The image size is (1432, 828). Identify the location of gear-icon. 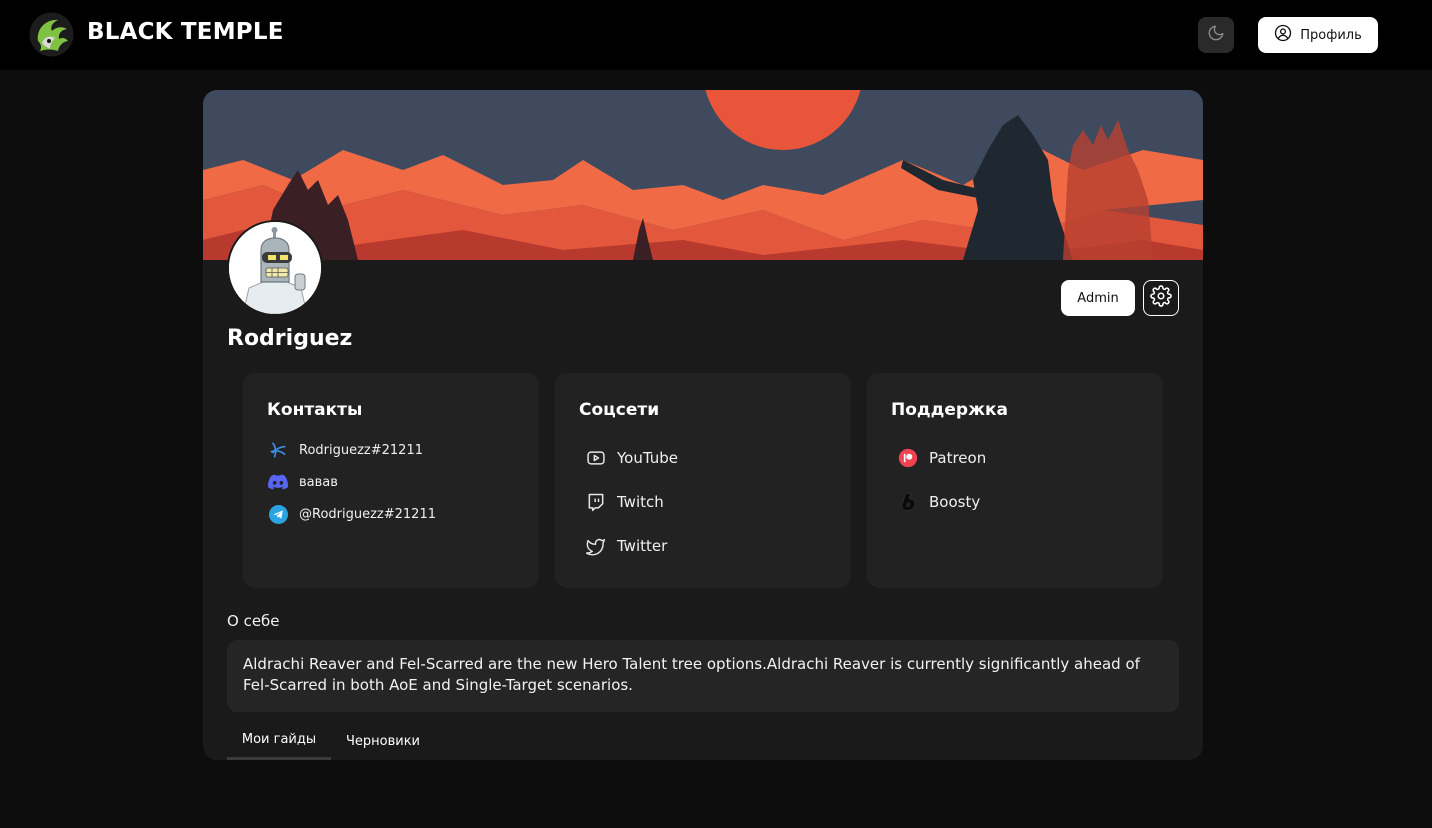
(1161, 298).